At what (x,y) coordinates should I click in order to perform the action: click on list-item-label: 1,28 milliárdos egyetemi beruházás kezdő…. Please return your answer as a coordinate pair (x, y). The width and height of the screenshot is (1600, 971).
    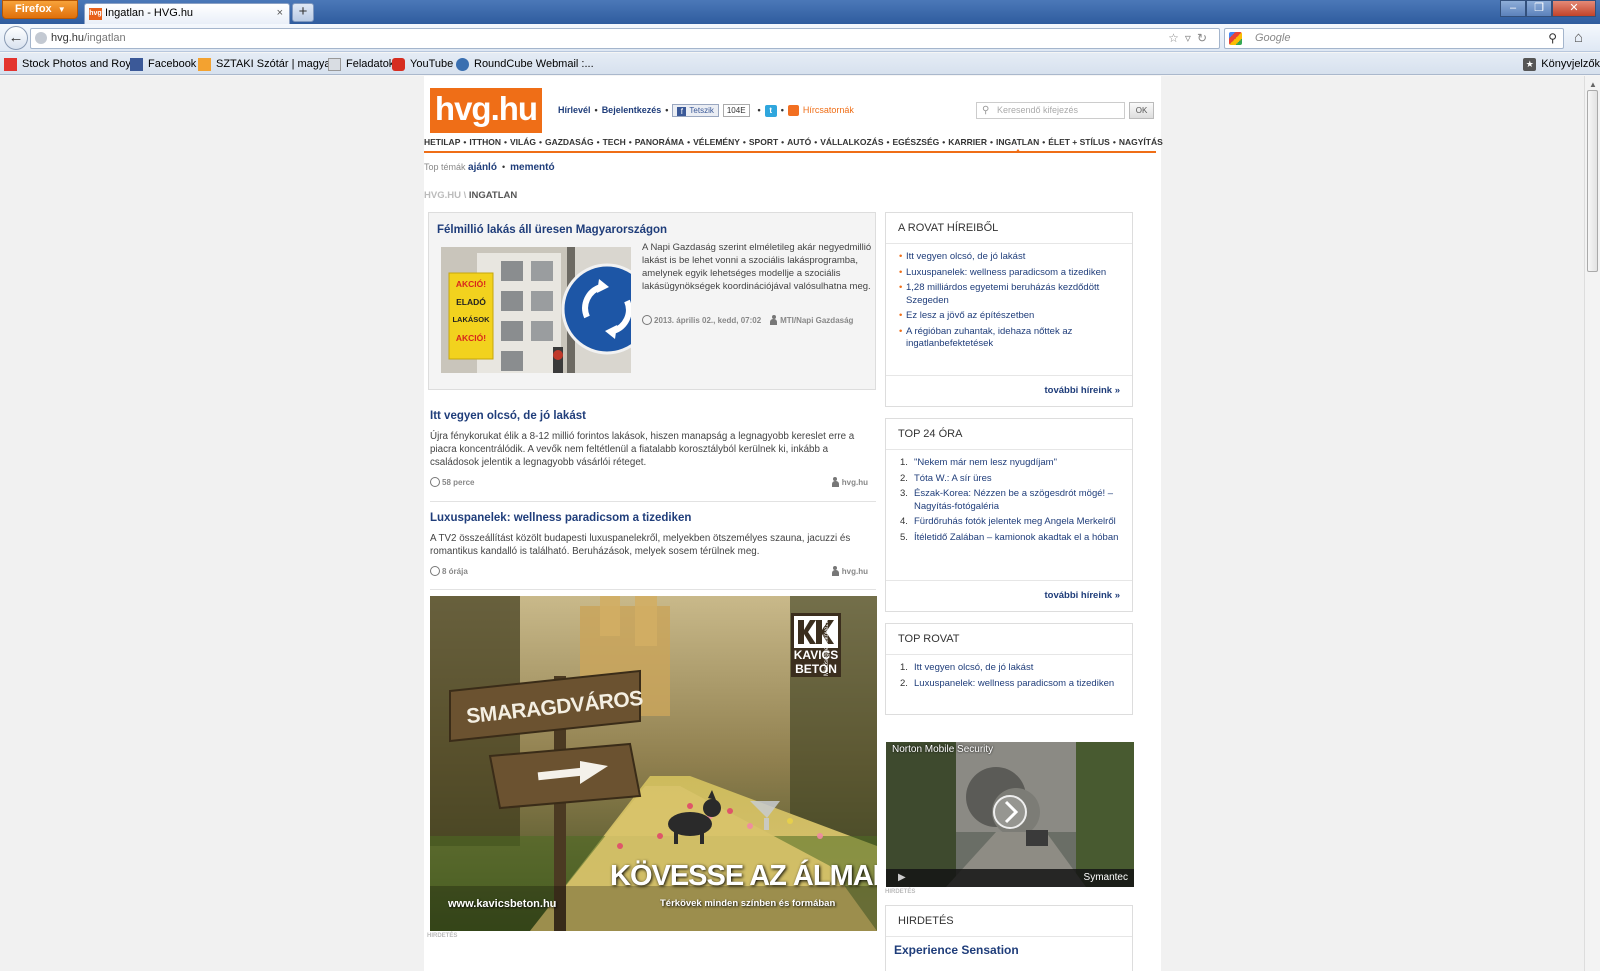
    Looking at the image, I should click on (1003, 294).